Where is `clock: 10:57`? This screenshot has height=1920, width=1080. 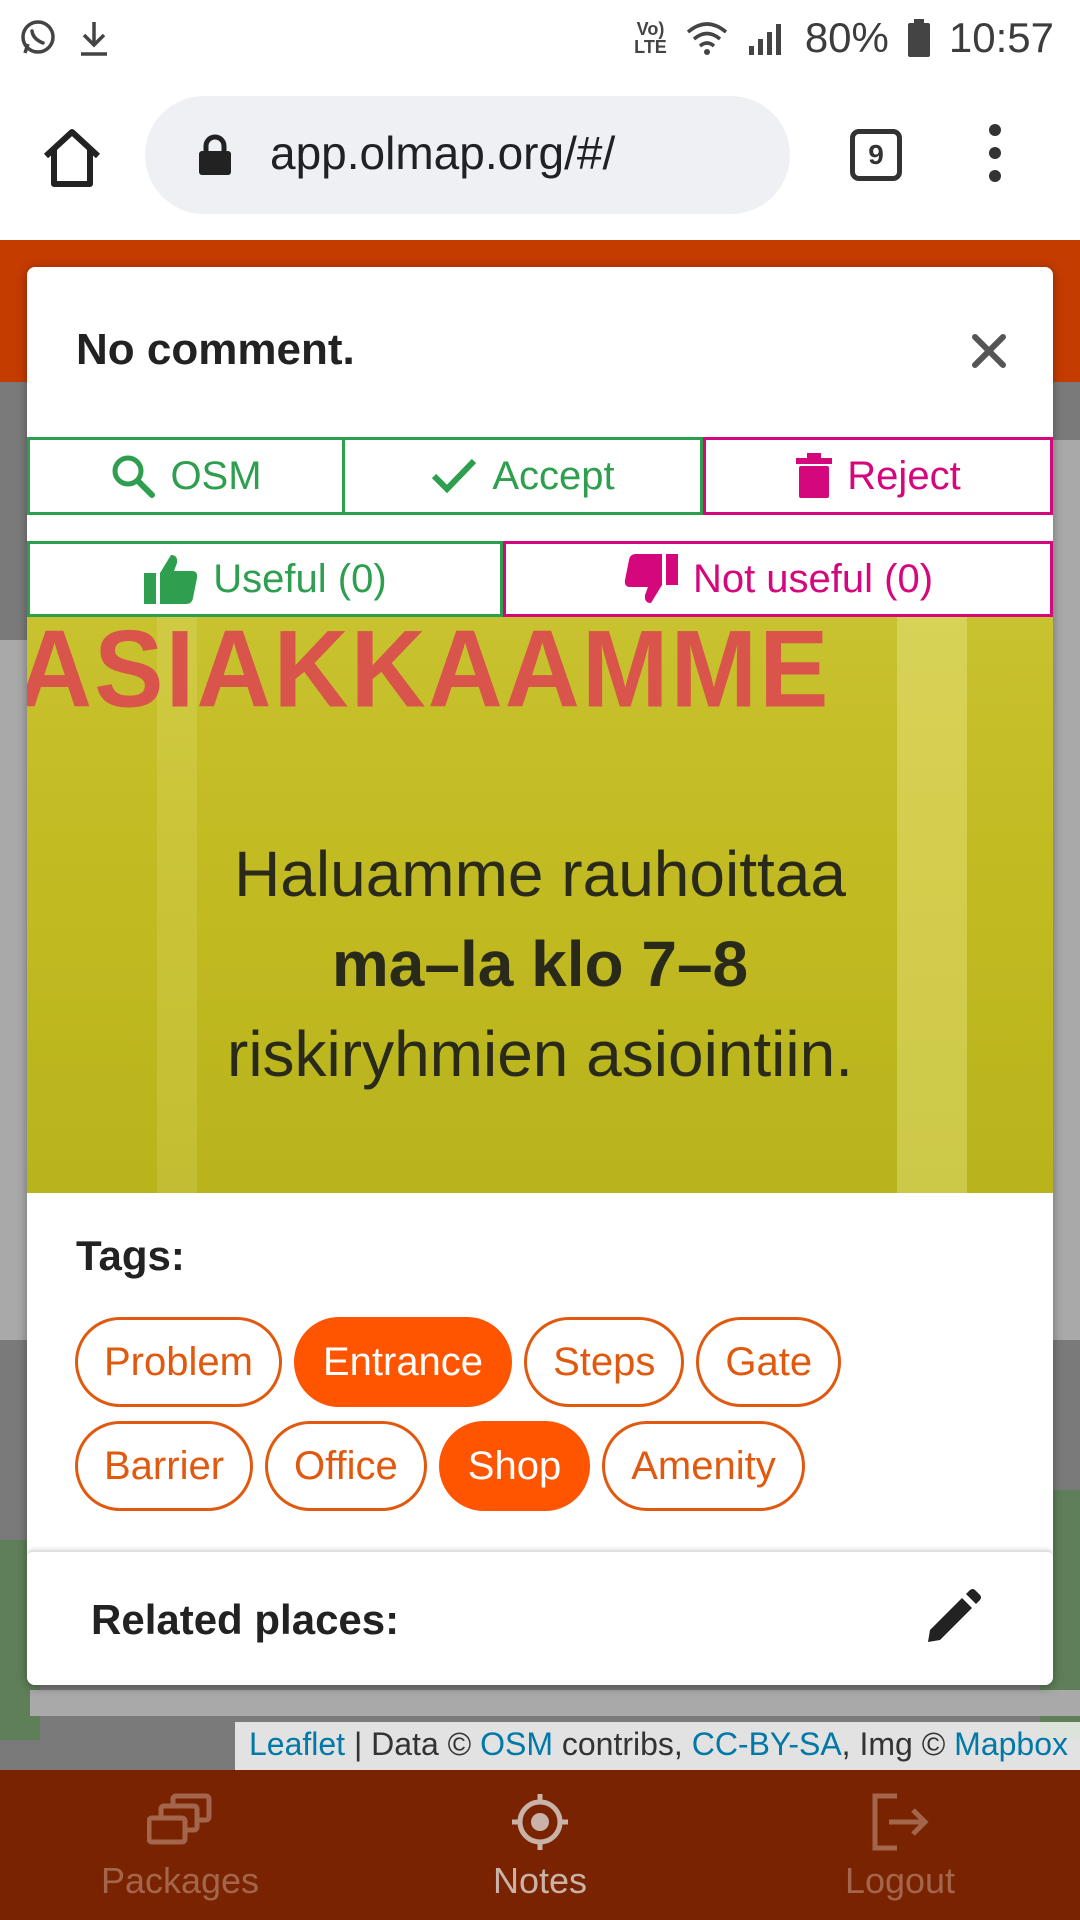
clock: 10:57 is located at coordinates (1001, 37).